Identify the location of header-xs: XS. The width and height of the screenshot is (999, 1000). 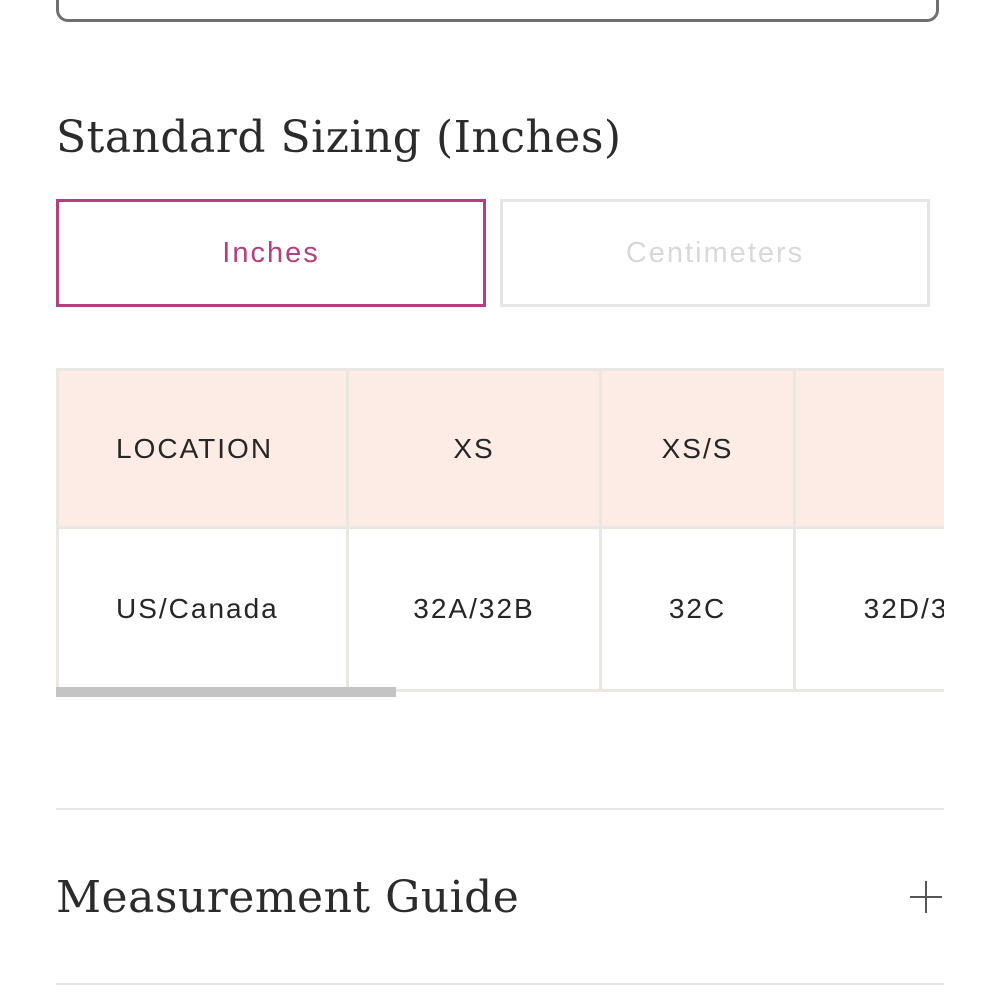
(474, 448).